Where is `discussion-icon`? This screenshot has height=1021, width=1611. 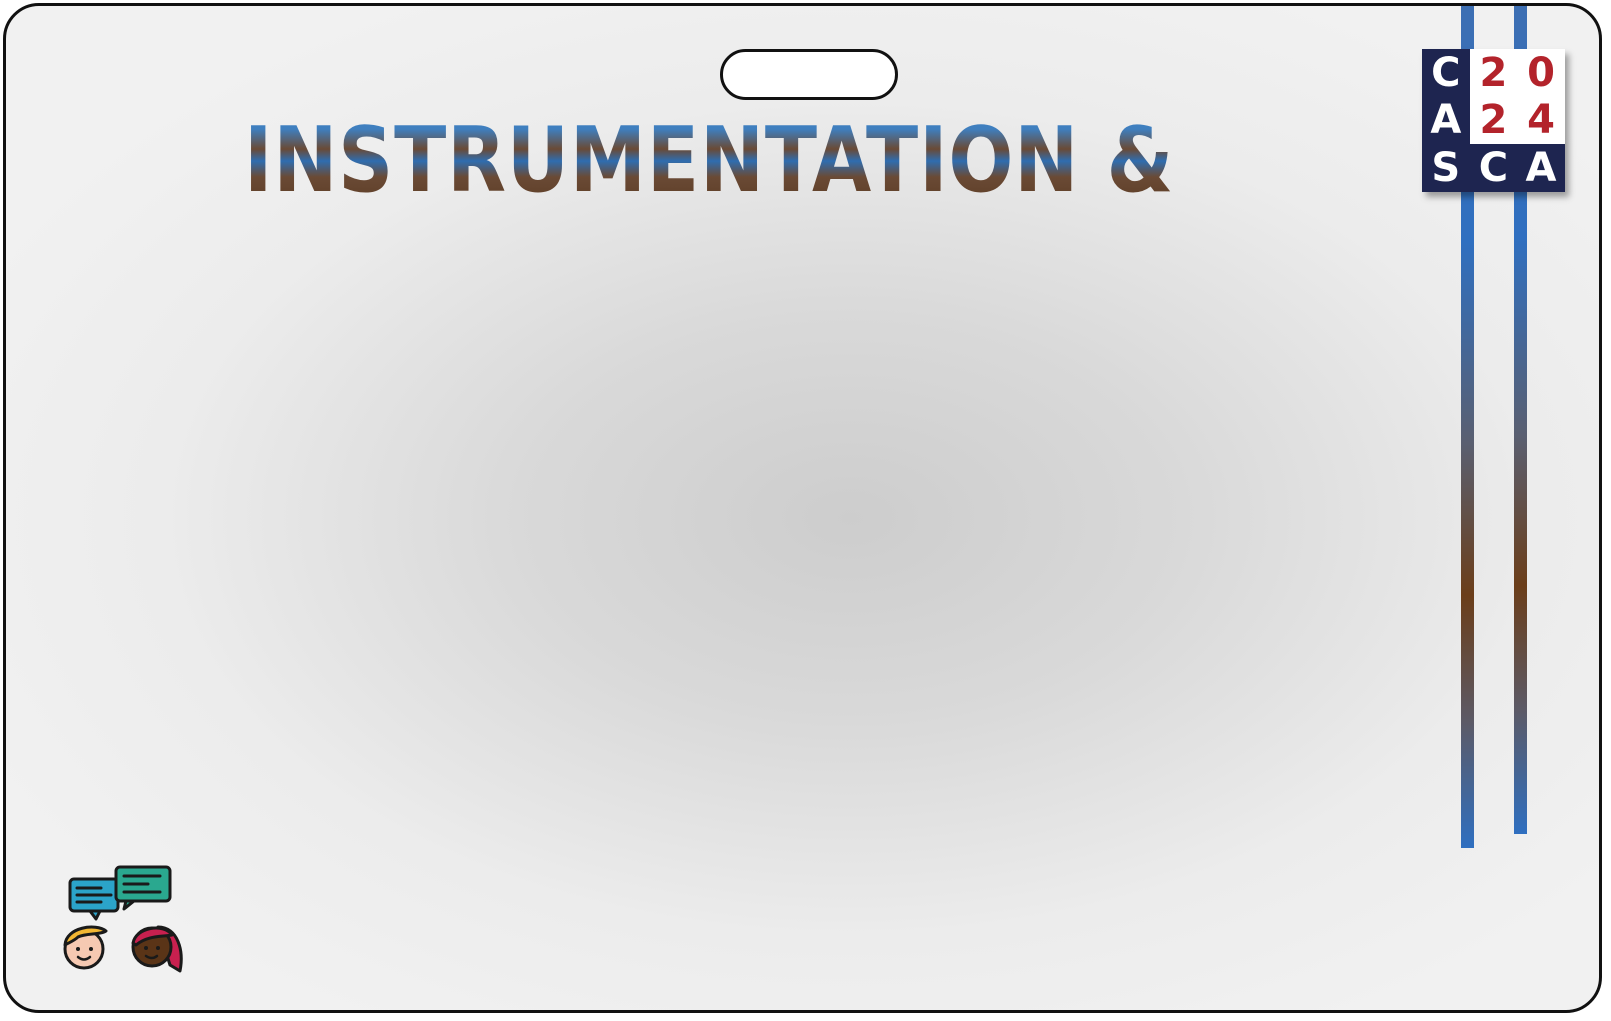
discussion-icon is located at coordinates (123, 919).